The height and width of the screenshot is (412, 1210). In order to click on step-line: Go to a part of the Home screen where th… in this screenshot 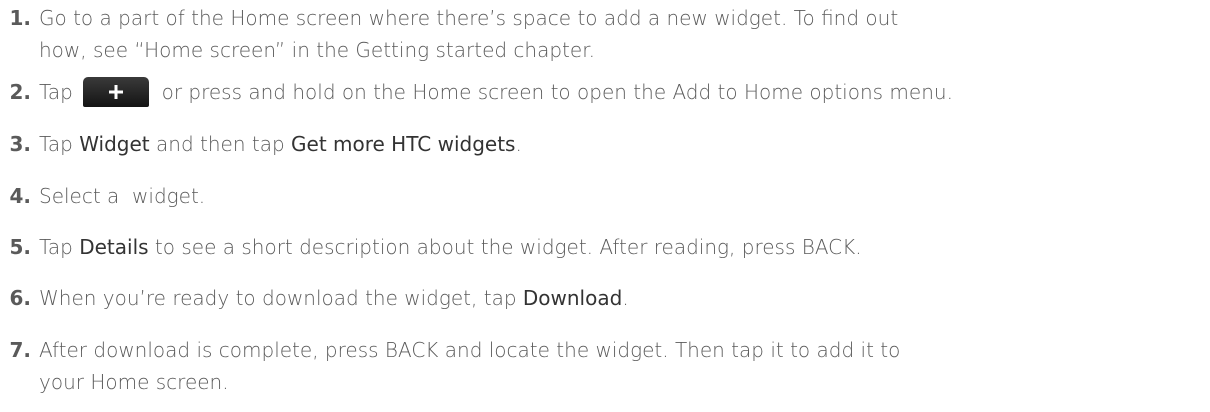, I will do `click(469, 18)`.